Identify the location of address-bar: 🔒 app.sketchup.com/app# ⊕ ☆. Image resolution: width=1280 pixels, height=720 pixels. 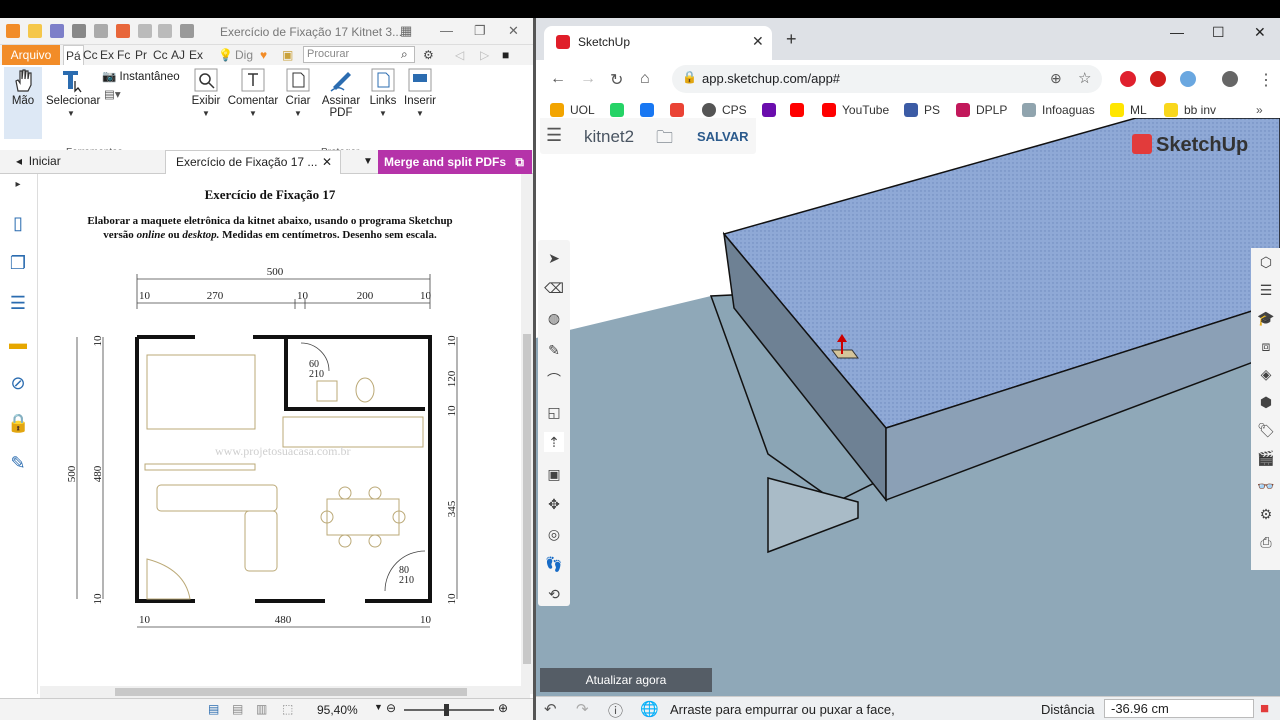
(887, 79).